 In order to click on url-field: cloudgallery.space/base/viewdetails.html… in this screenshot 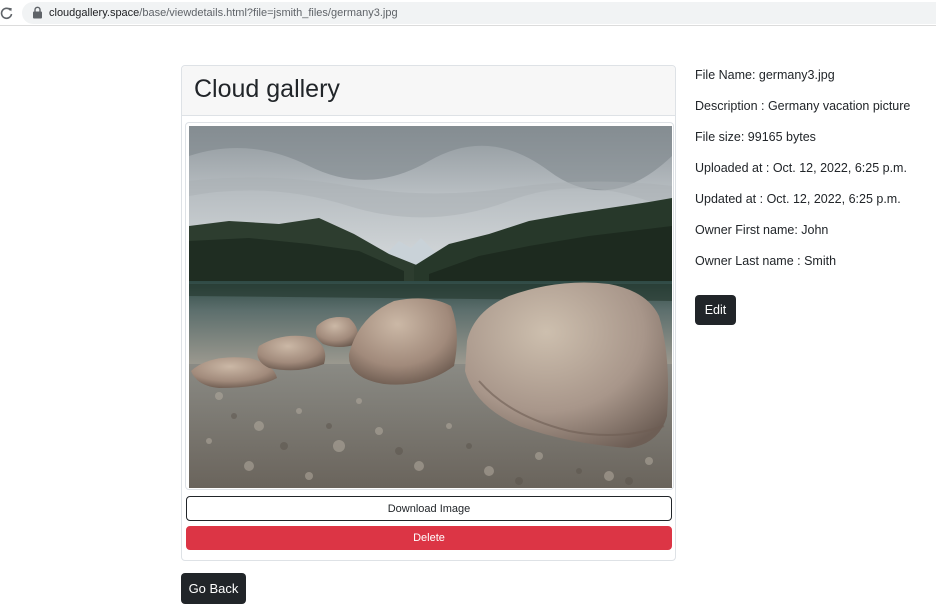, I will do `click(479, 13)`.